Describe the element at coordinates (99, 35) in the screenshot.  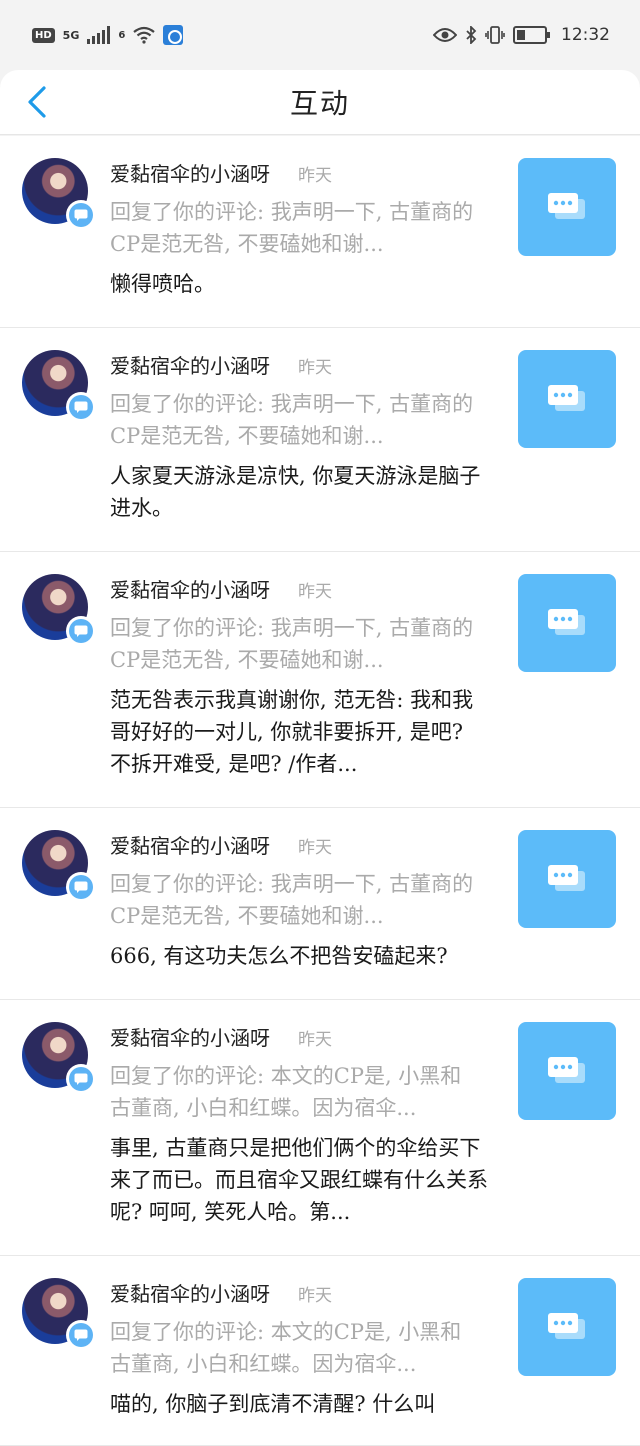
I see `signal-icon` at that location.